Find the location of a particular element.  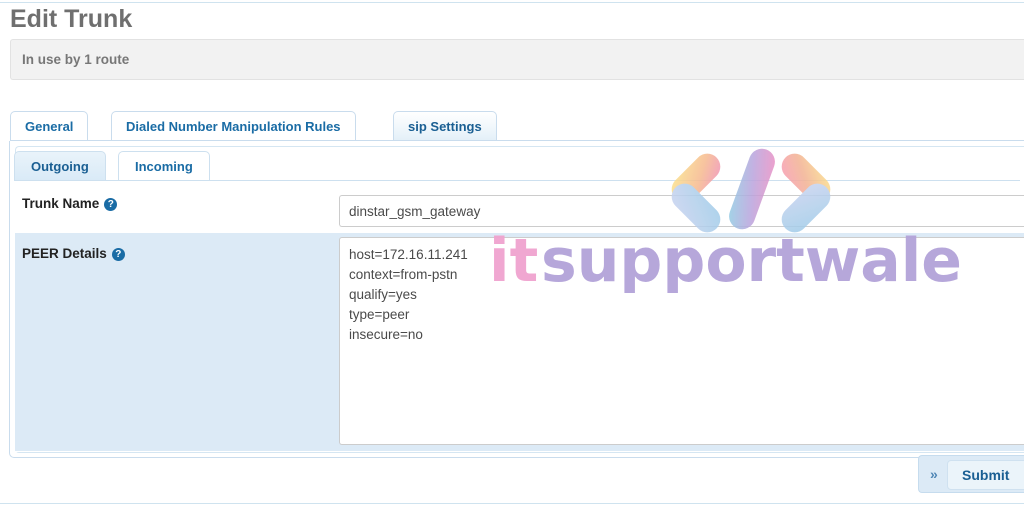

top-divider is located at coordinates (512, 2).